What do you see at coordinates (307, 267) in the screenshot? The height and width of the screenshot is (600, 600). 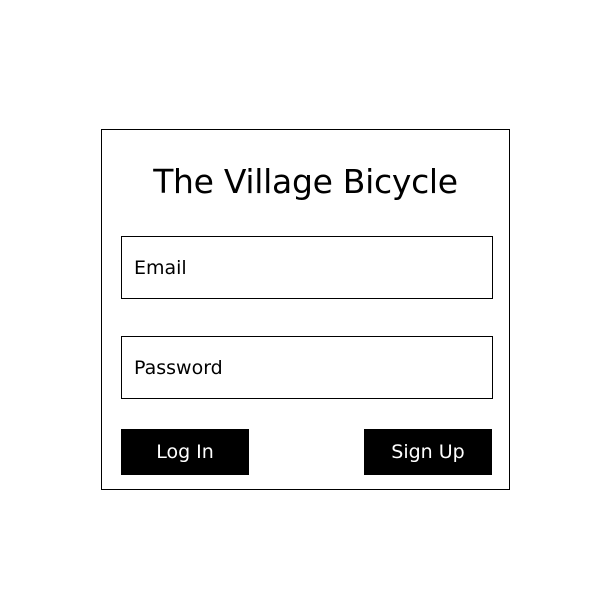 I see `email-field` at bounding box center [307, 267].